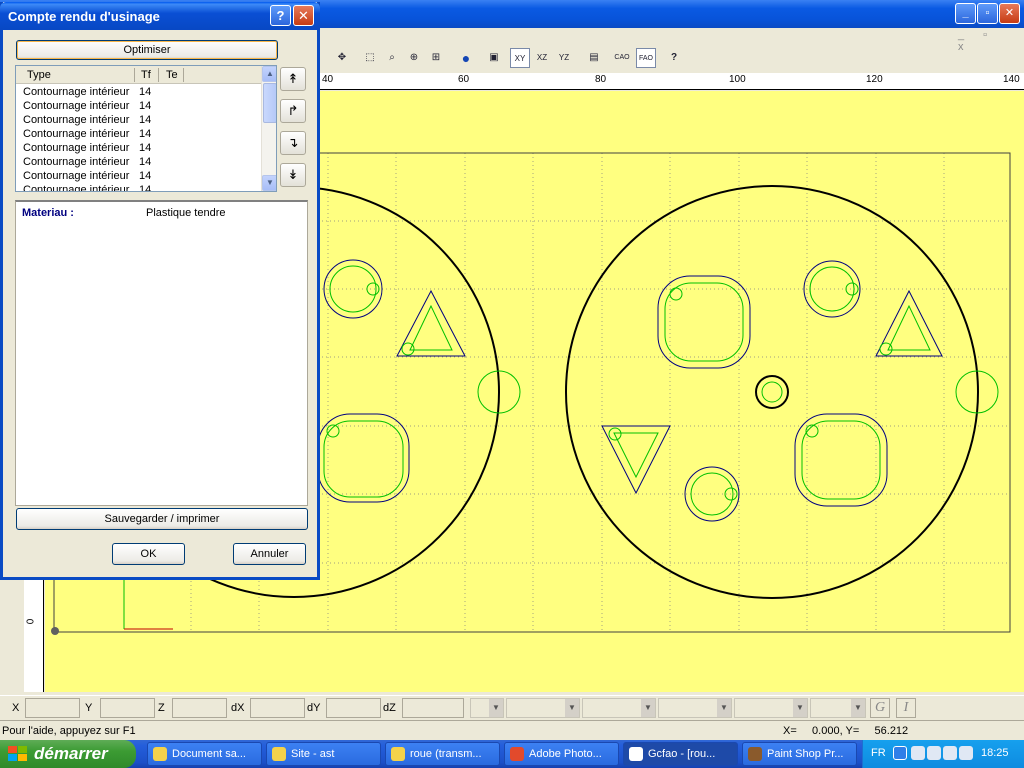 The height and width of the screenshot is (768, 1024). Describe the element at coordinates (280, 15) in the screenshot. I see `help-icon: ?` at that location.